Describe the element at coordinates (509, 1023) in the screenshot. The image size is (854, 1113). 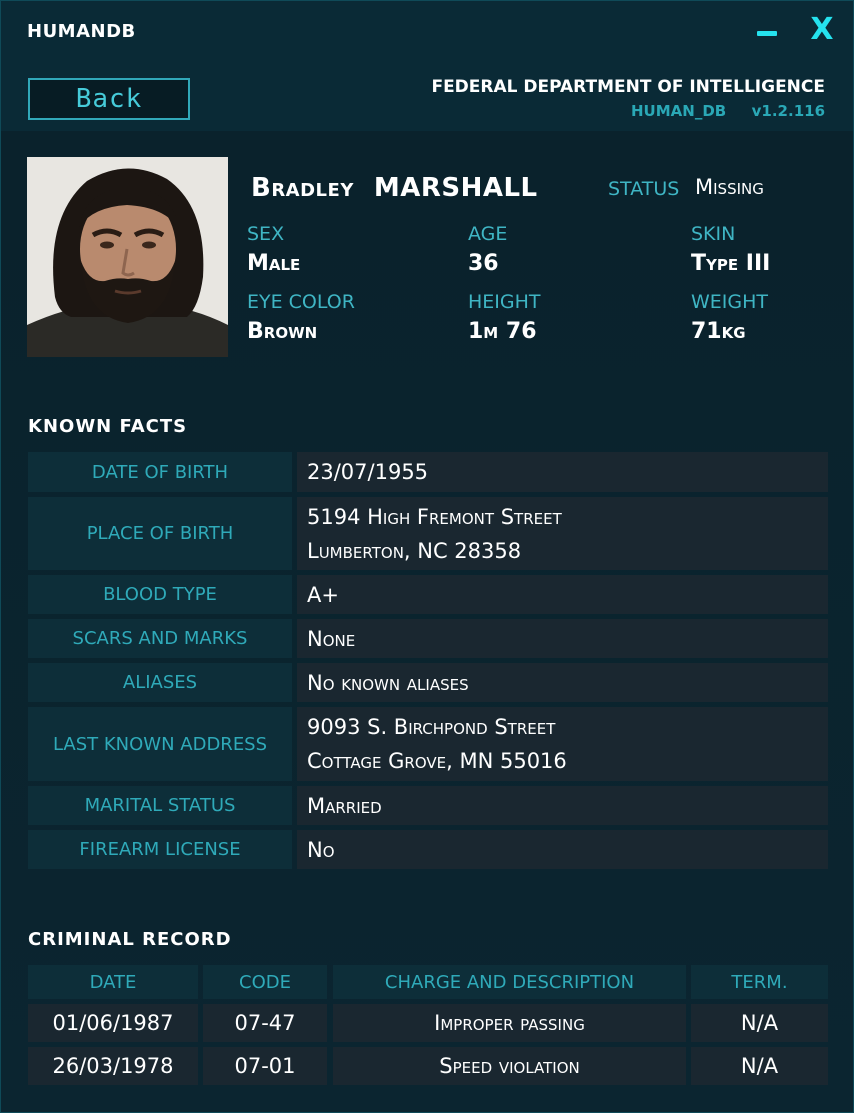
I see `record-charge: Improper passing` at that location.